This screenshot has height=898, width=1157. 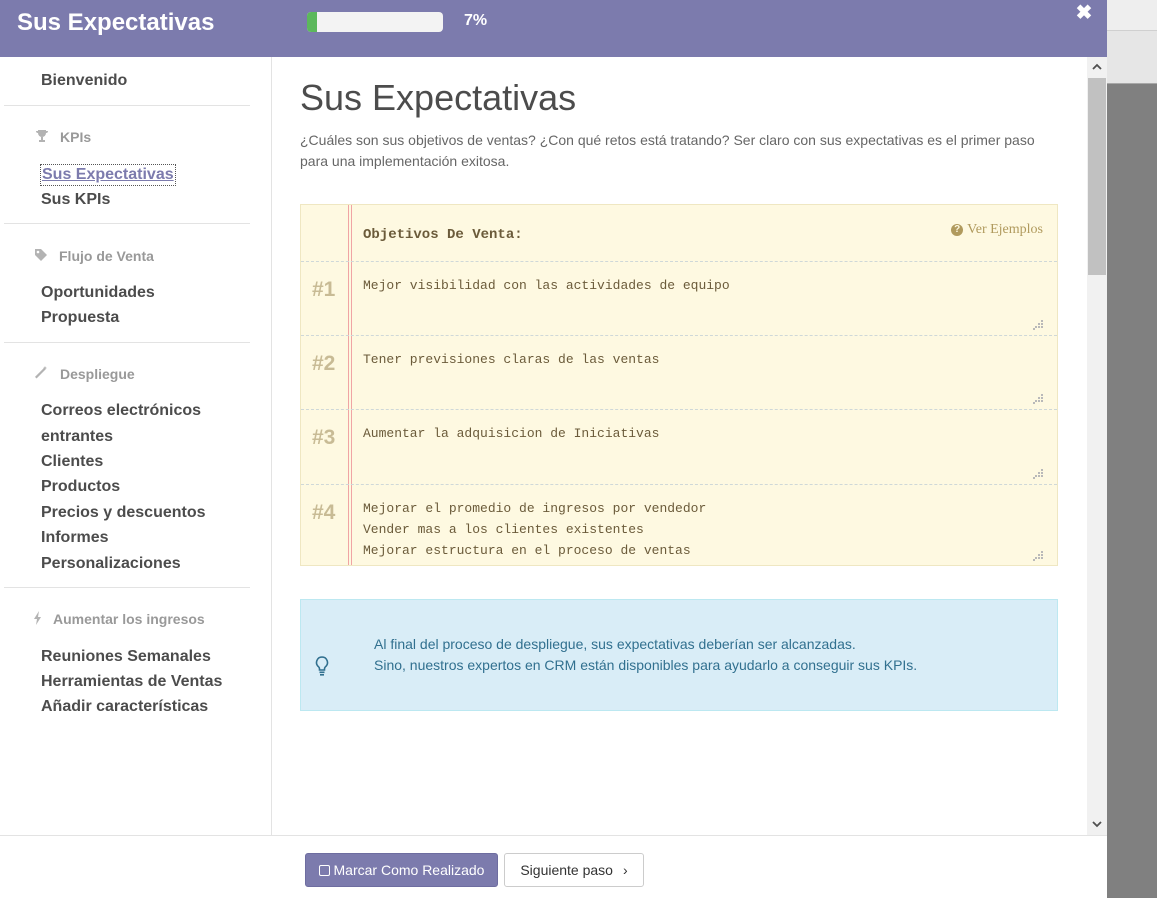 What do you see at coordinates (1084, 13) in the screenshot?
I see `close-icon: ✖` at bounding box center [1084, 13].